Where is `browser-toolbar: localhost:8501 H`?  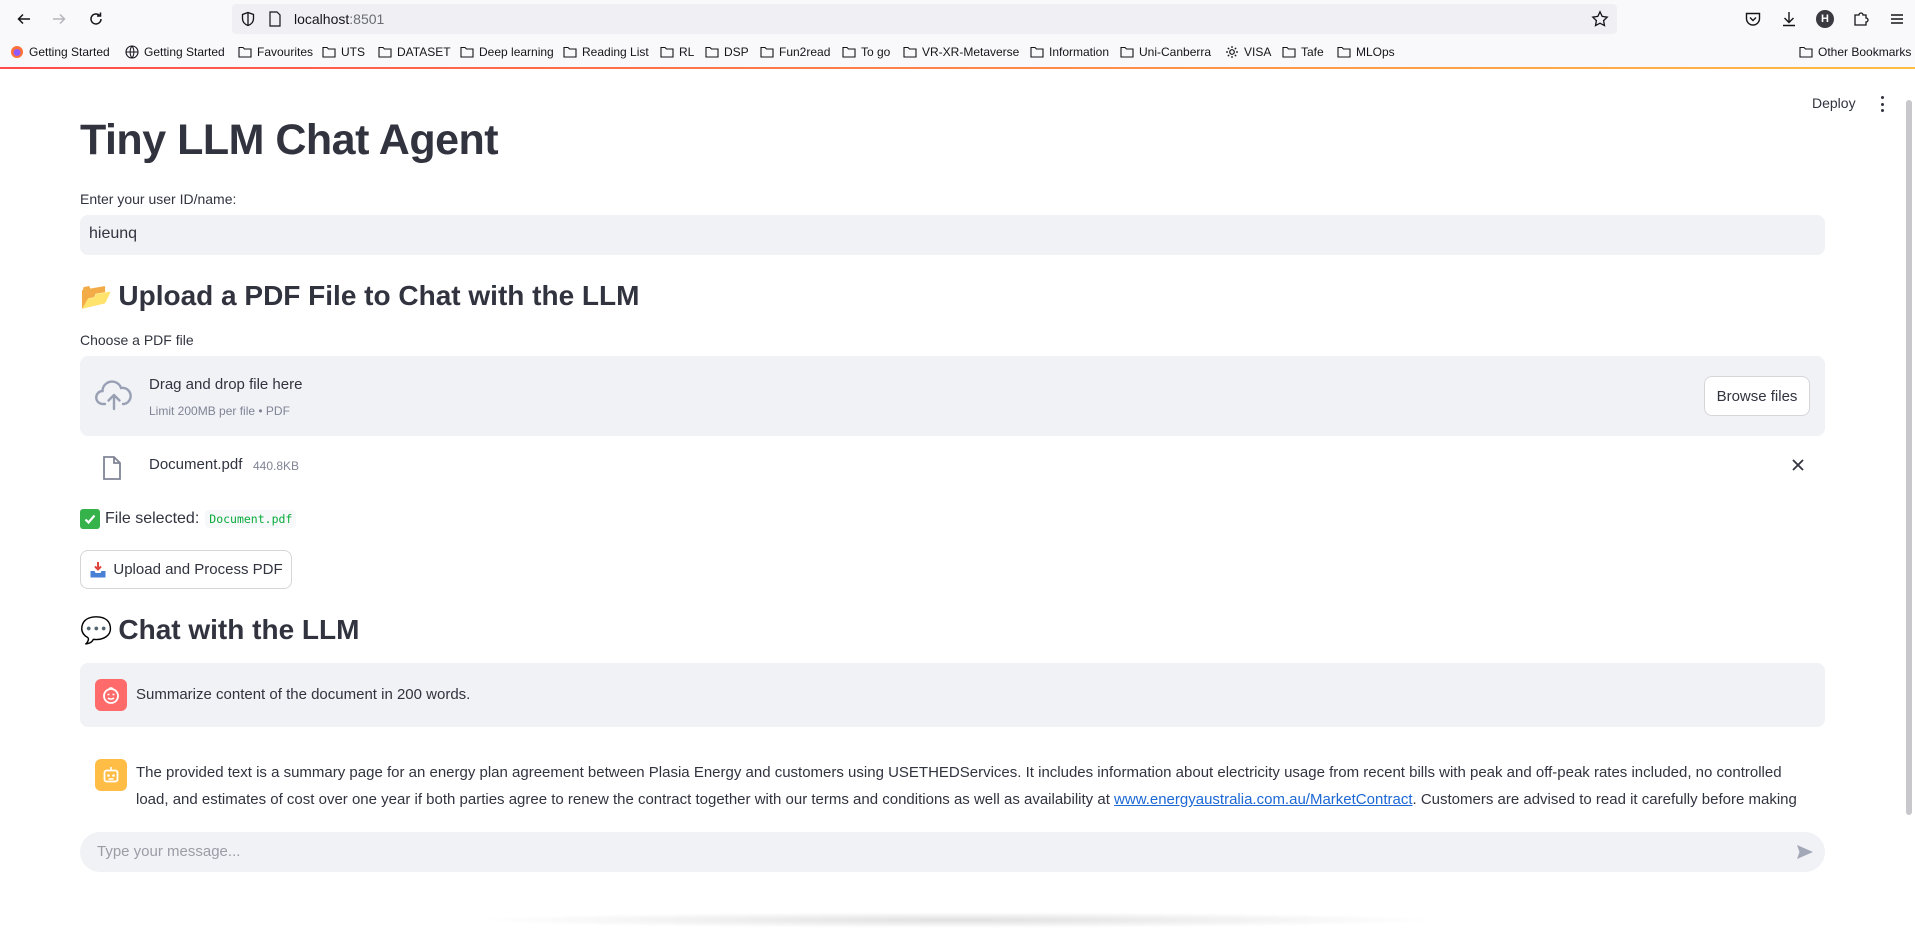
browser-toolbar: localhost:8501 H is located at coordinates (957, 19).